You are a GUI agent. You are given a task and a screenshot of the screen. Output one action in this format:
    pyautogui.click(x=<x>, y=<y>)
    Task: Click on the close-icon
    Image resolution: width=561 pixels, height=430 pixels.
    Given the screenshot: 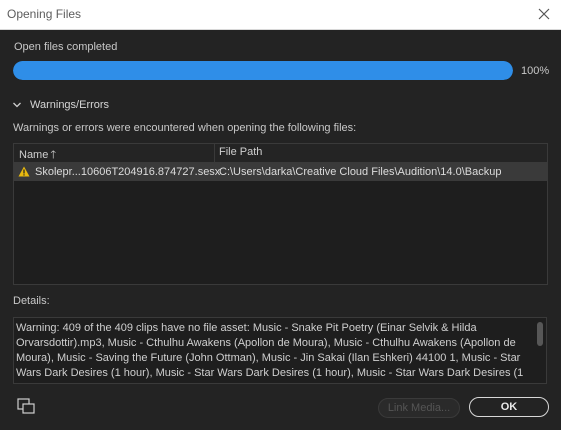 What is the action you would take?
    pyautogui.click(x=544, y=14)
    